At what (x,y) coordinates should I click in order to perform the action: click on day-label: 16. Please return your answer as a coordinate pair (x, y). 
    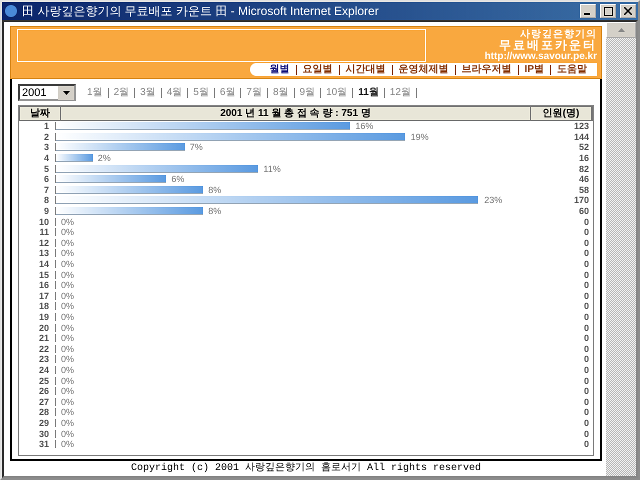
    Looking at the image, I should click on (43, 285).